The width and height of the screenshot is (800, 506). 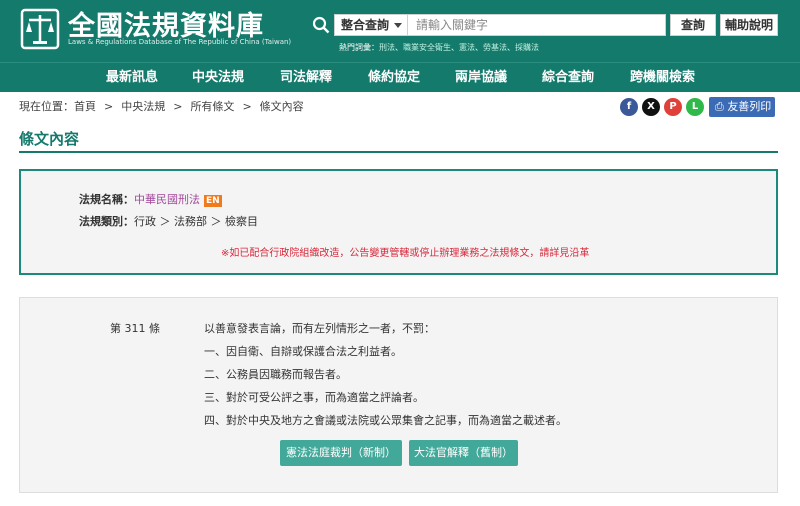 What do you see at coordinates (749, 106) in the screenshot?
I see `print-label: 友善列印` at bounding box center [749, 106].